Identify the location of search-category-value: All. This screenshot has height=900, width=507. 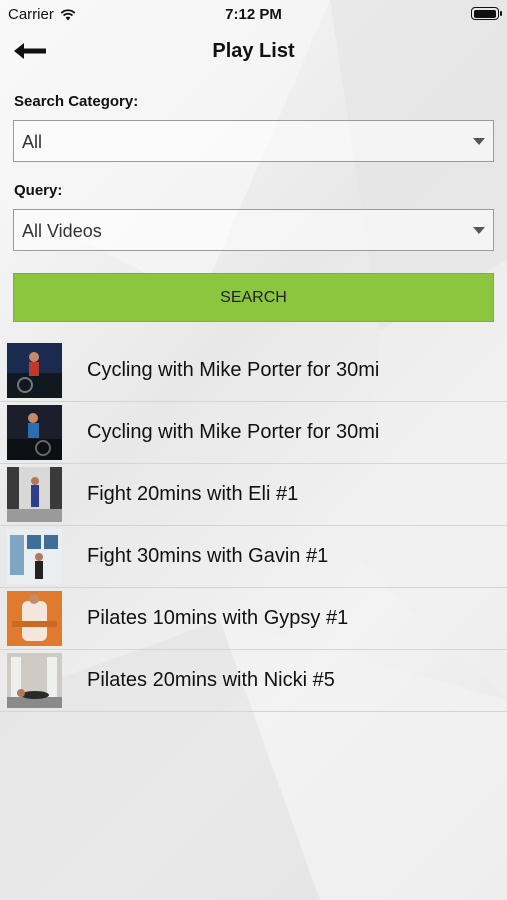
(32, 142).